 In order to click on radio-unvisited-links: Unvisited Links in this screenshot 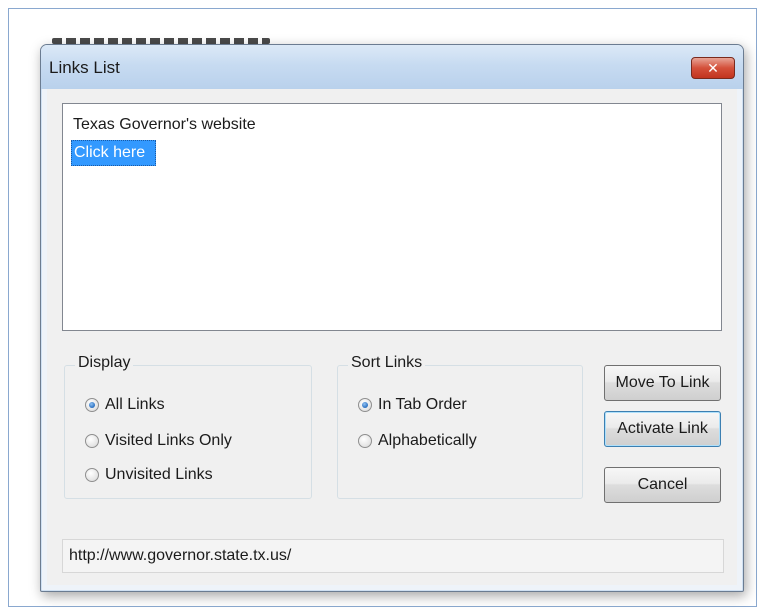, I will do `click(149, 475)`.